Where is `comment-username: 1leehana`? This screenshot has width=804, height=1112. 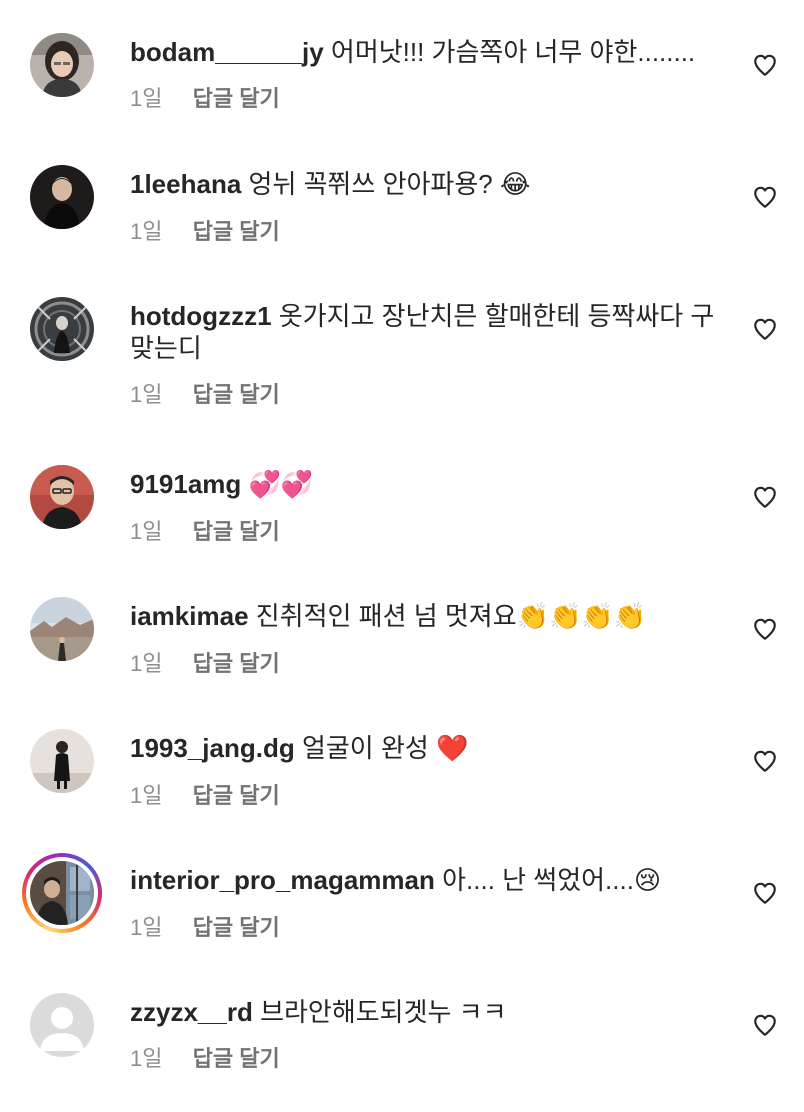
comment-username: 1leehana is located at coordinates (185, 184).